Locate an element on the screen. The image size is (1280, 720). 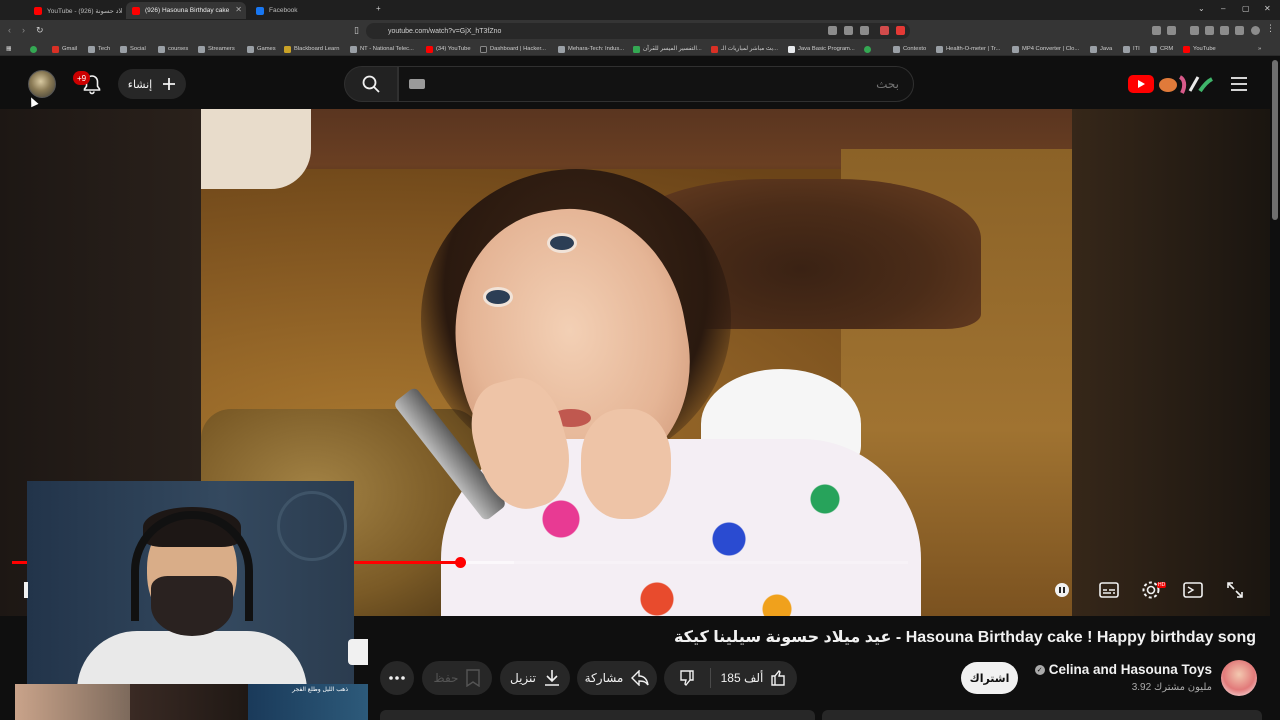
bookmark-item: Contexto is located at coordinates (909, 49).